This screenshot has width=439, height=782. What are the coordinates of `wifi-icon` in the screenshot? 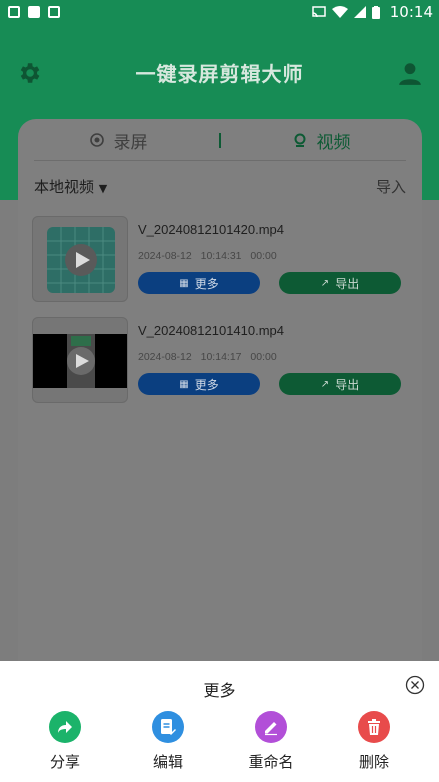 It's located at (339, 12).